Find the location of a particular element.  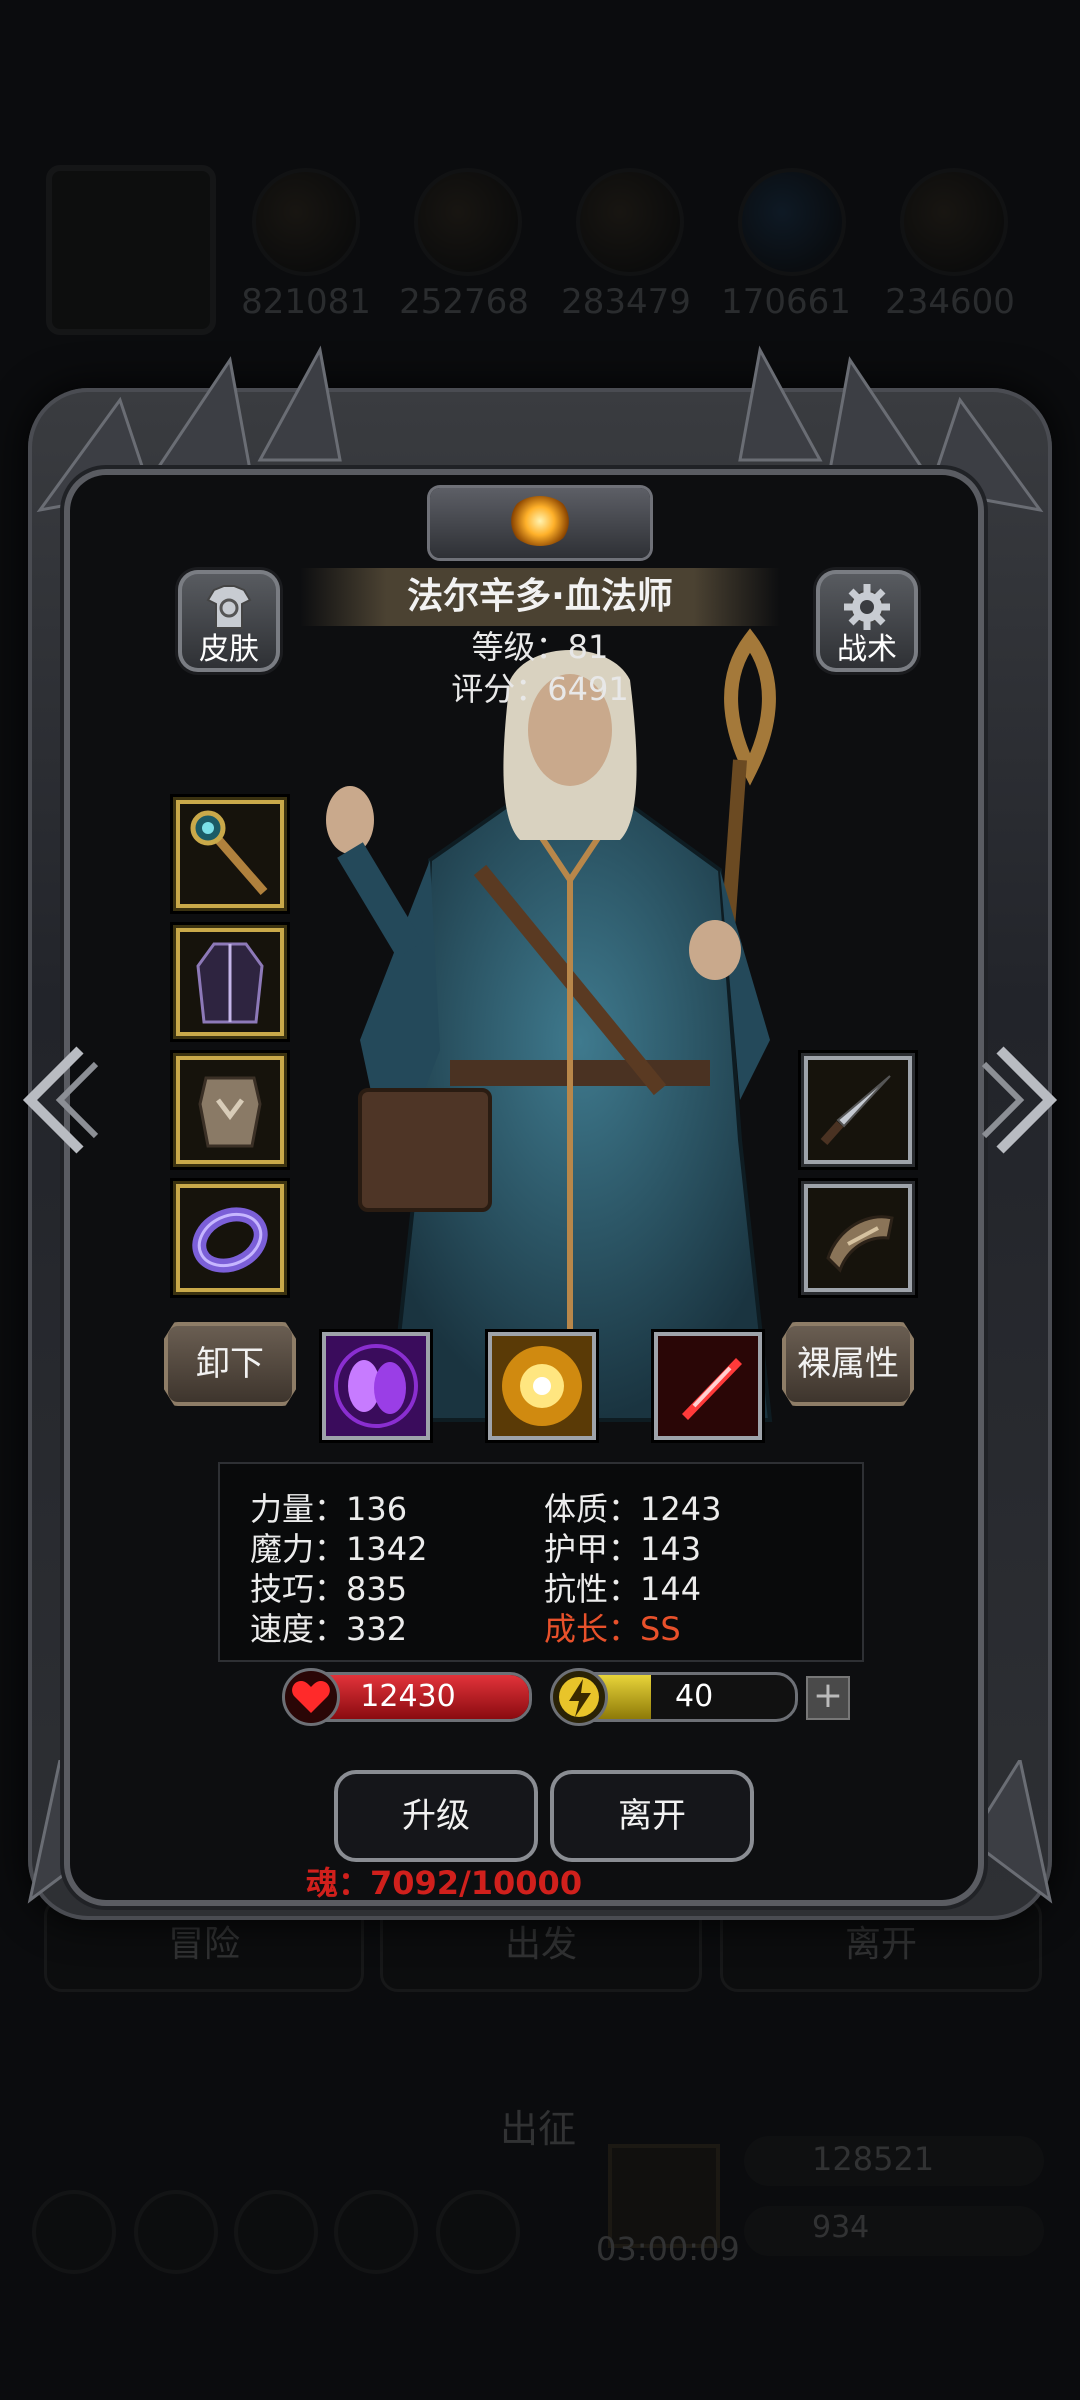

shadow-skill-icon is located at coordinates (376, 1386).